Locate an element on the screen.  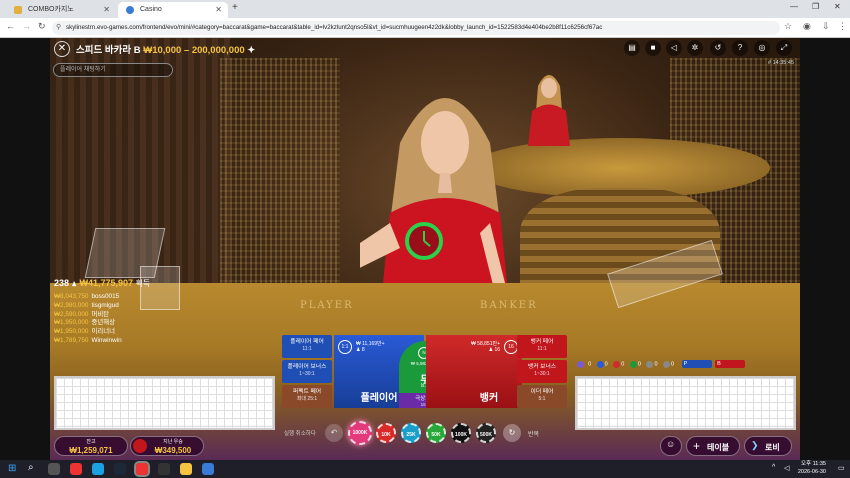
banker-predict-button: B is located at coordinates (730, 364).